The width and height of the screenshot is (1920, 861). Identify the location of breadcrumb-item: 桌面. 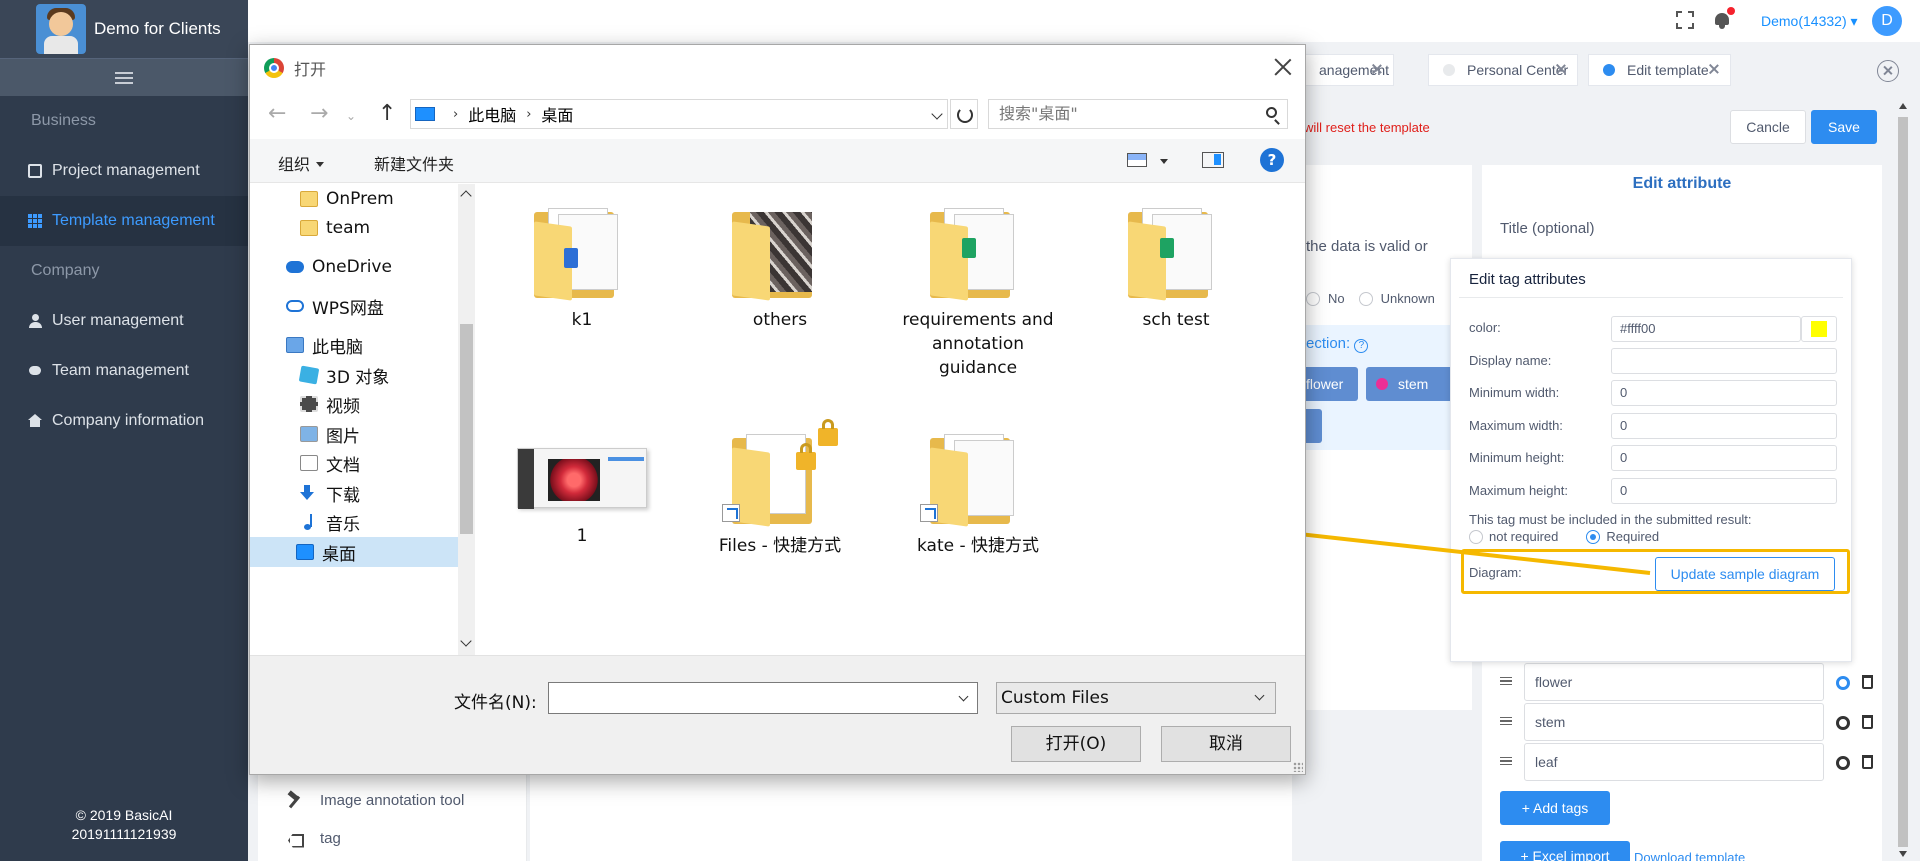
(557, 114).